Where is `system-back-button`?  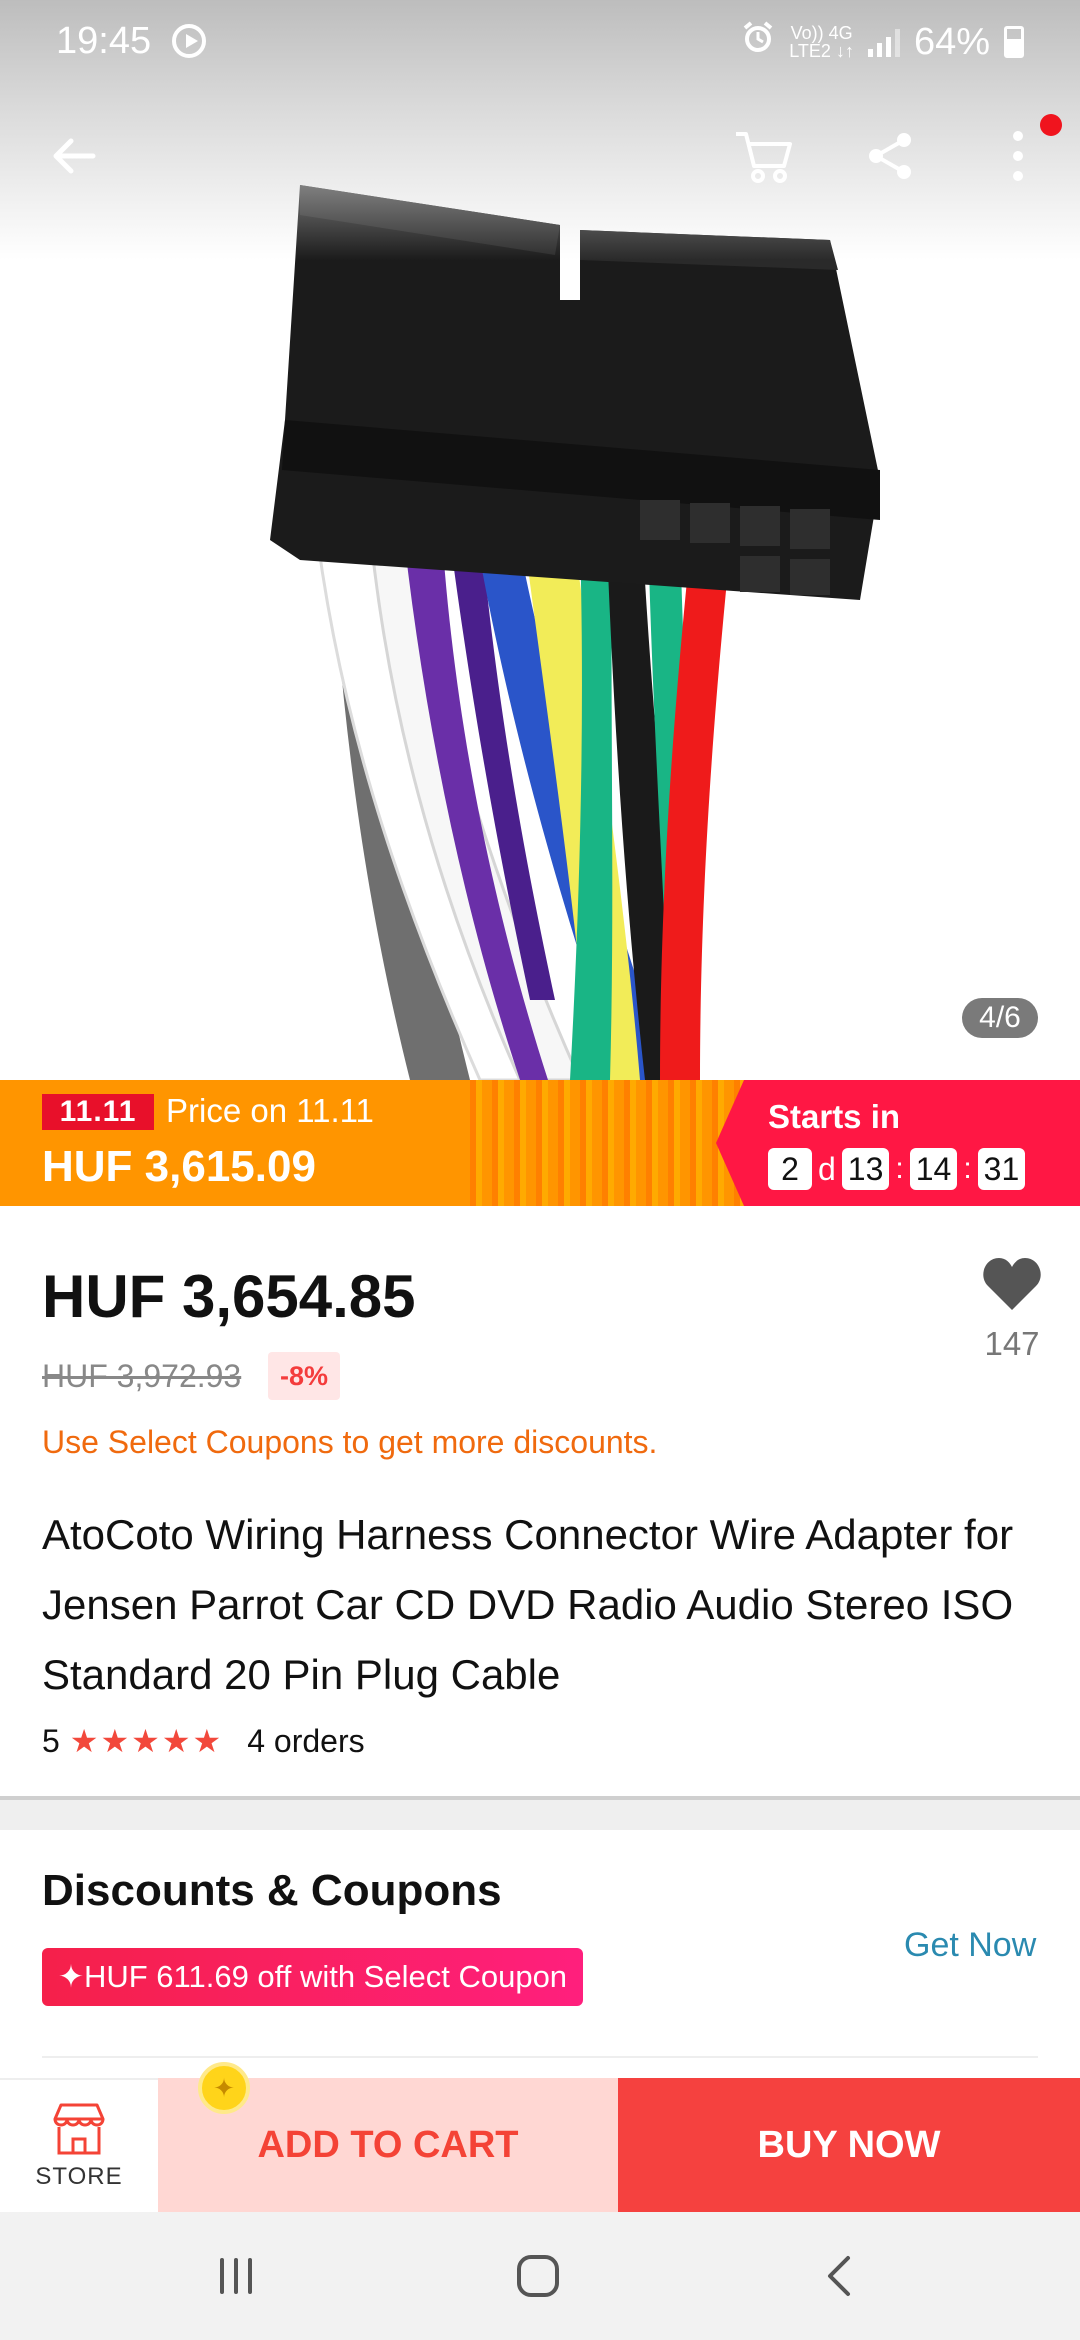
system-back-button is located at coordinates (840, 2276).